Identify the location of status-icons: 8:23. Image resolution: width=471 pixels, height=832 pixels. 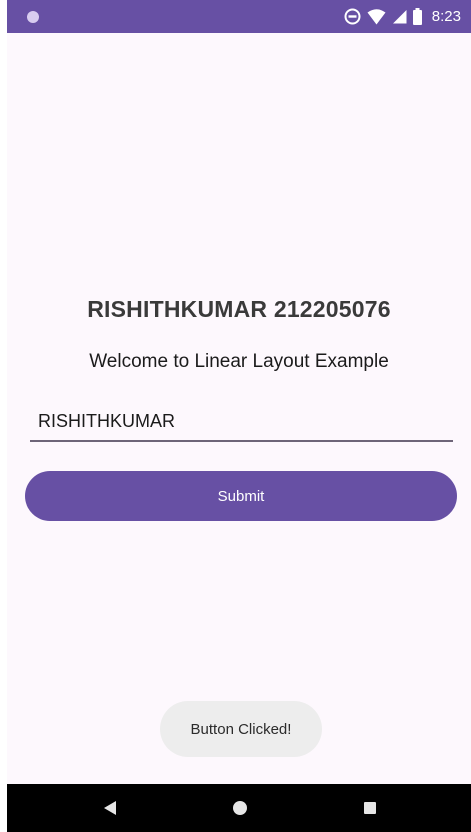
(402, 16).